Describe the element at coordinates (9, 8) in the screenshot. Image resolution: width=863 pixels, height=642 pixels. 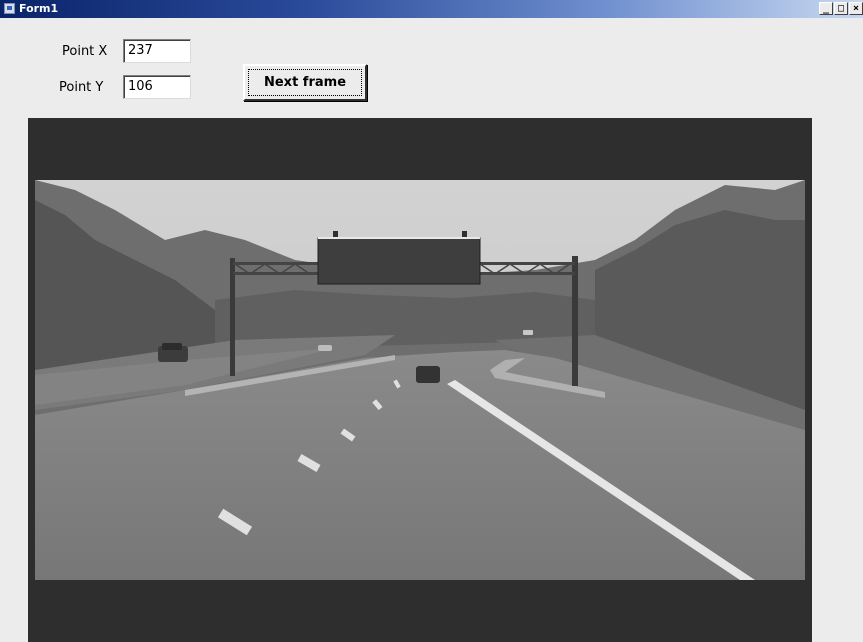
I see `app-icon` at that location.